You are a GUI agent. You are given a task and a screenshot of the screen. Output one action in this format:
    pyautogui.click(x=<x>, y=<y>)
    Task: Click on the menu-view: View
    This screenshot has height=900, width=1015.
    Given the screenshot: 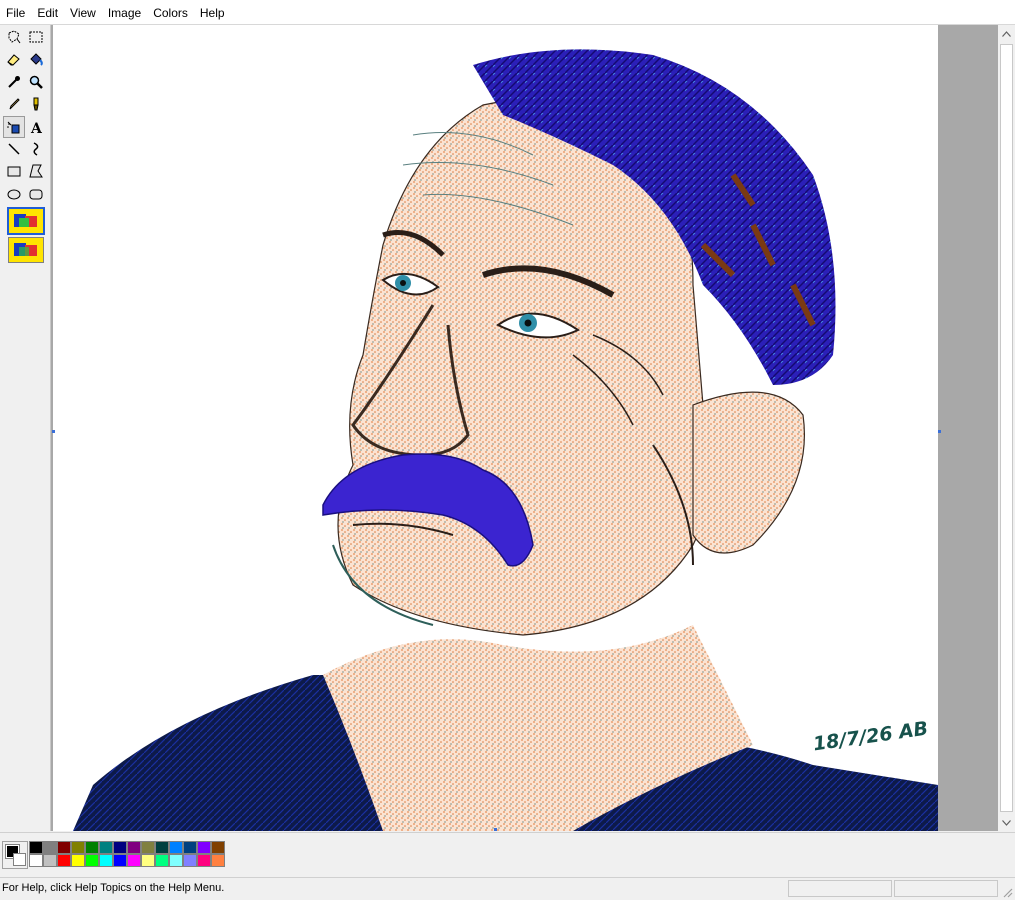 What is the action you would take?
    pyautogui.click(x=83, y=12)
    